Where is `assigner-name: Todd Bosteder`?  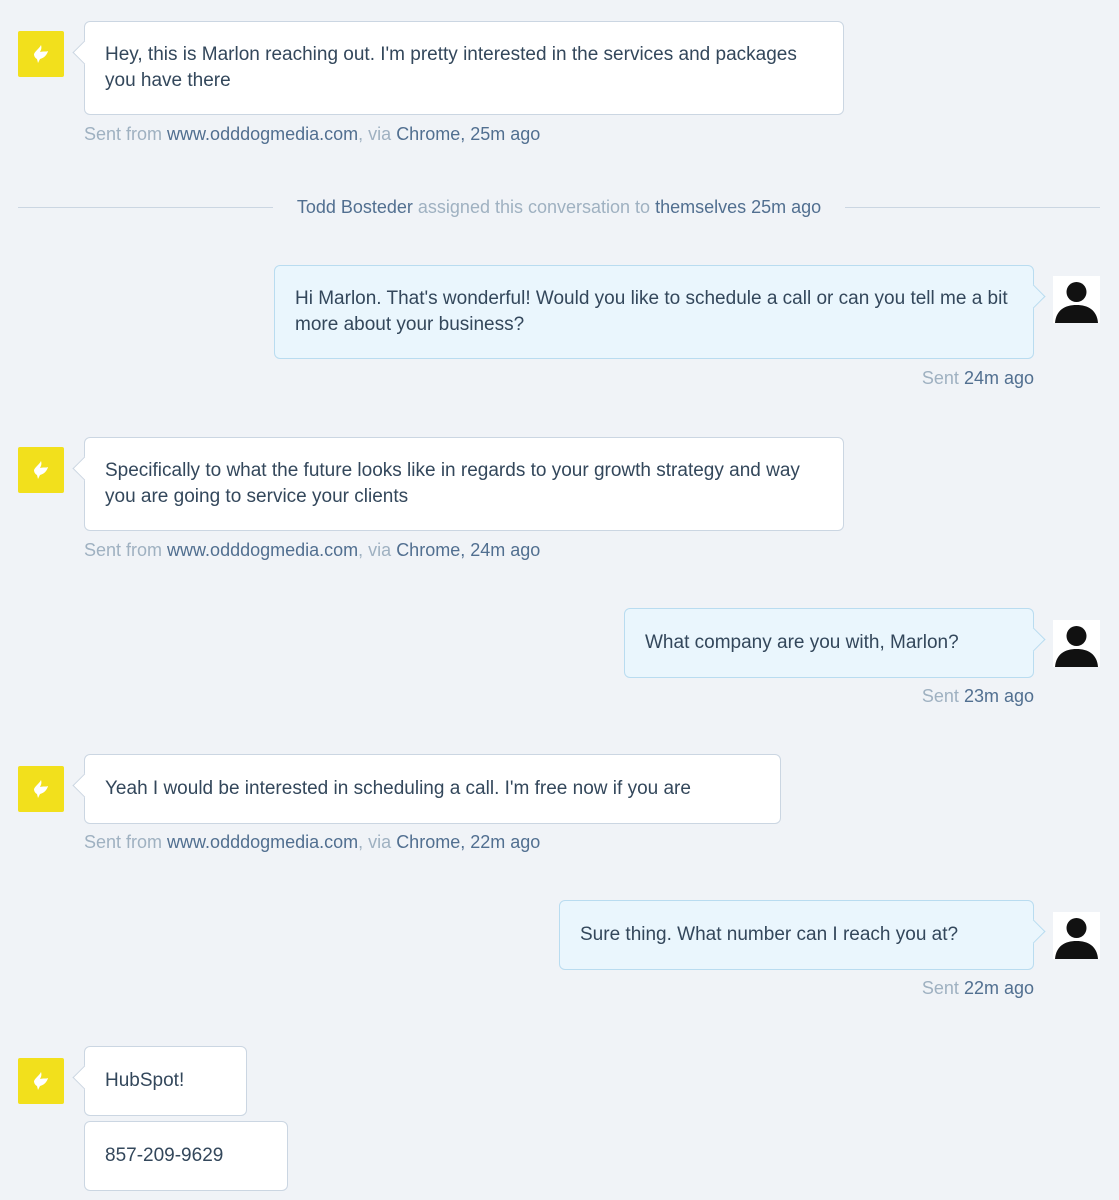
assigner-name: Todd Bosteder is located at coordinates (354, 207).